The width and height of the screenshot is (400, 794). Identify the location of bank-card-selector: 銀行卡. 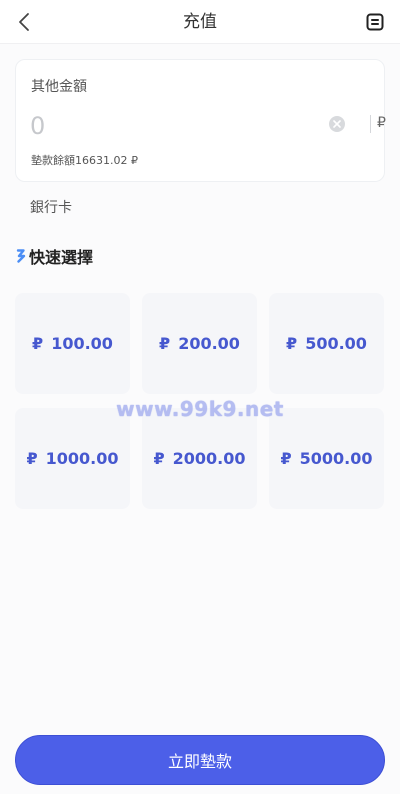
(51, 207).